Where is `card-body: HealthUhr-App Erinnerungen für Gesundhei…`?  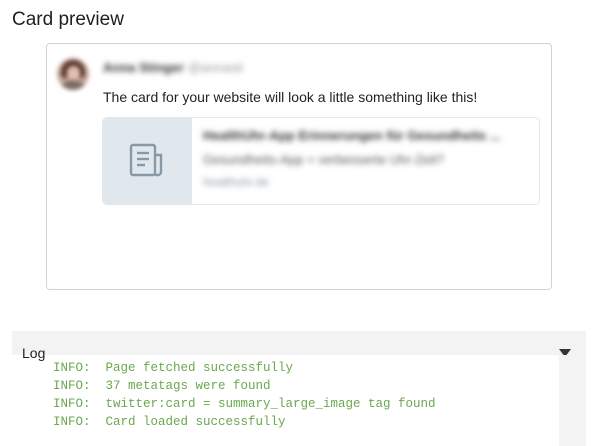 card-body: HealthUhr-App Erinnerungen für Gesundhei… is located at coordinates (367, 161).